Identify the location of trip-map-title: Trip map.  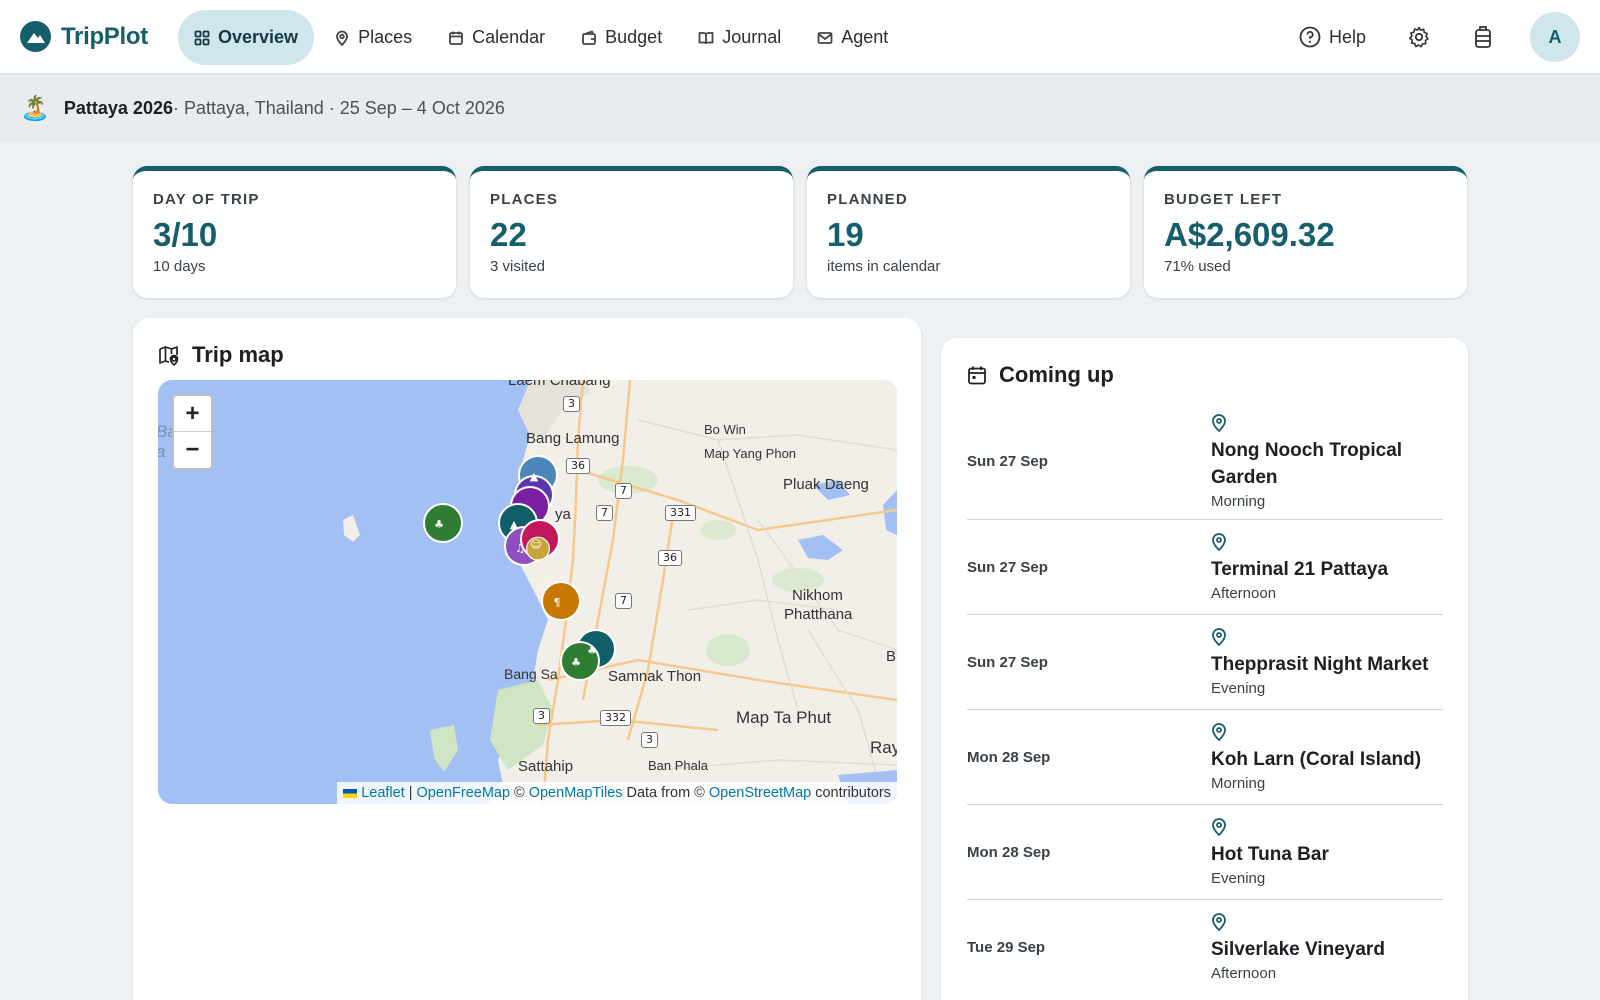
(221, 355).